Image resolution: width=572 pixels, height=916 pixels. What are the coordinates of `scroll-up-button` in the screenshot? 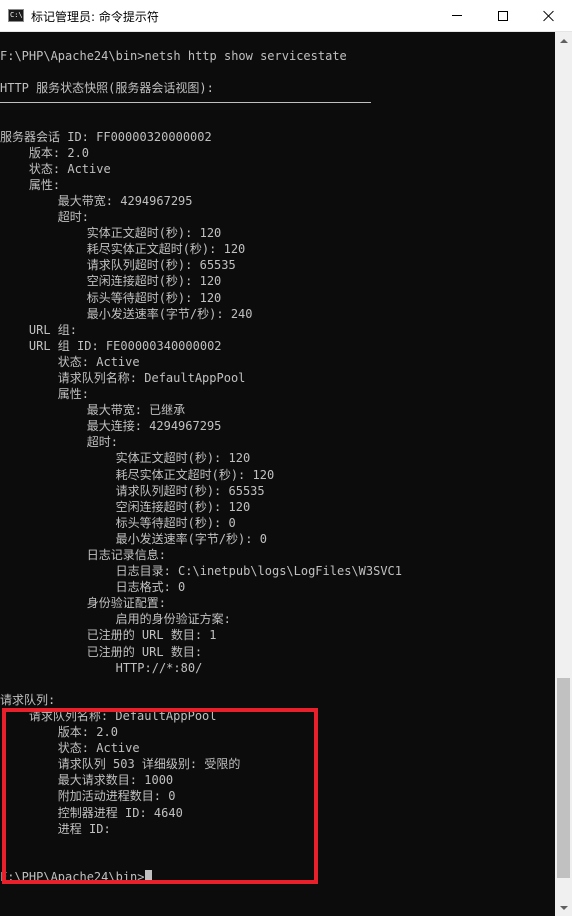 It's located at (563, 40).